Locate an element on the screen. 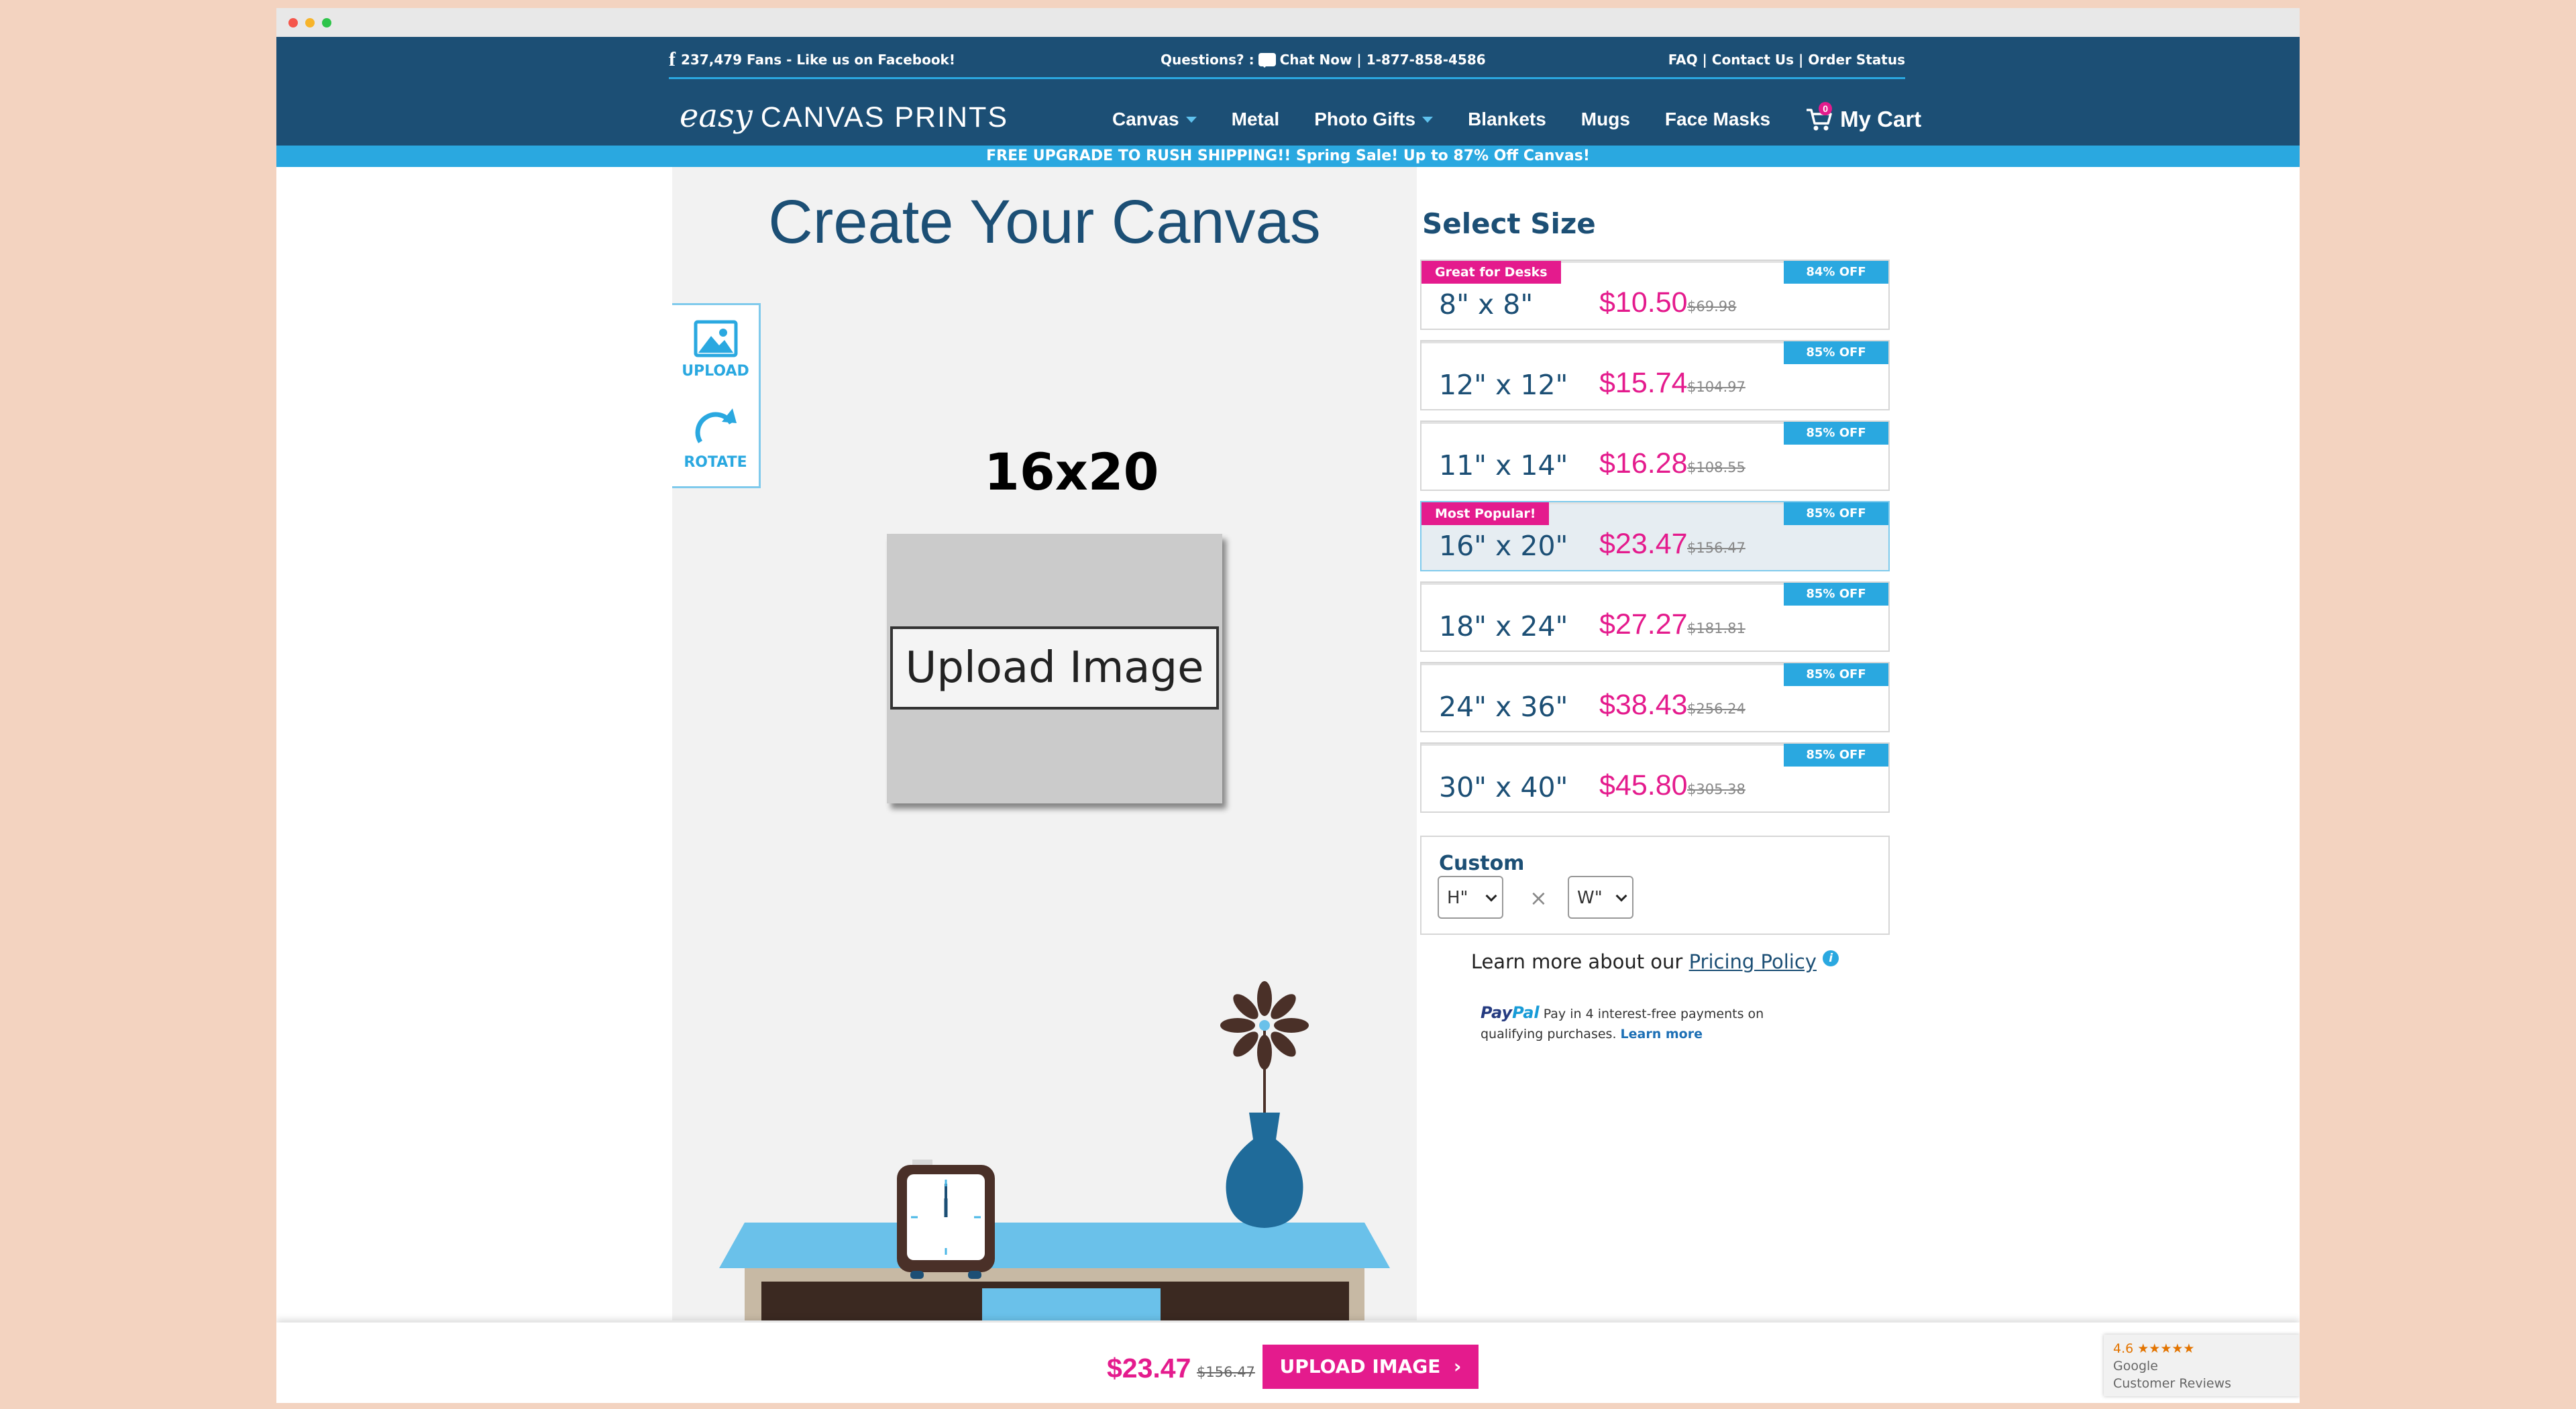 The width and height of the screenshot is (2576, 1409). size-option-18x24: 18" x 24" $27.27 $181.81 85% OFF is located at coordinates (1655, 616).